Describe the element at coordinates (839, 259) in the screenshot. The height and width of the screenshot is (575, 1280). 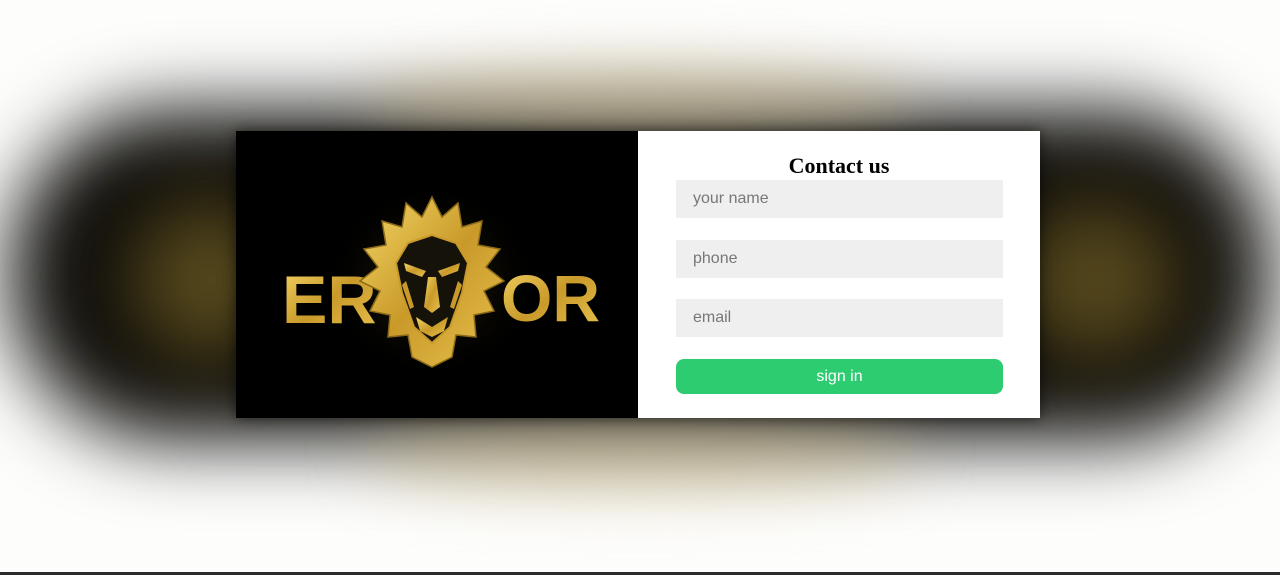
I see `phone-input` at that location.